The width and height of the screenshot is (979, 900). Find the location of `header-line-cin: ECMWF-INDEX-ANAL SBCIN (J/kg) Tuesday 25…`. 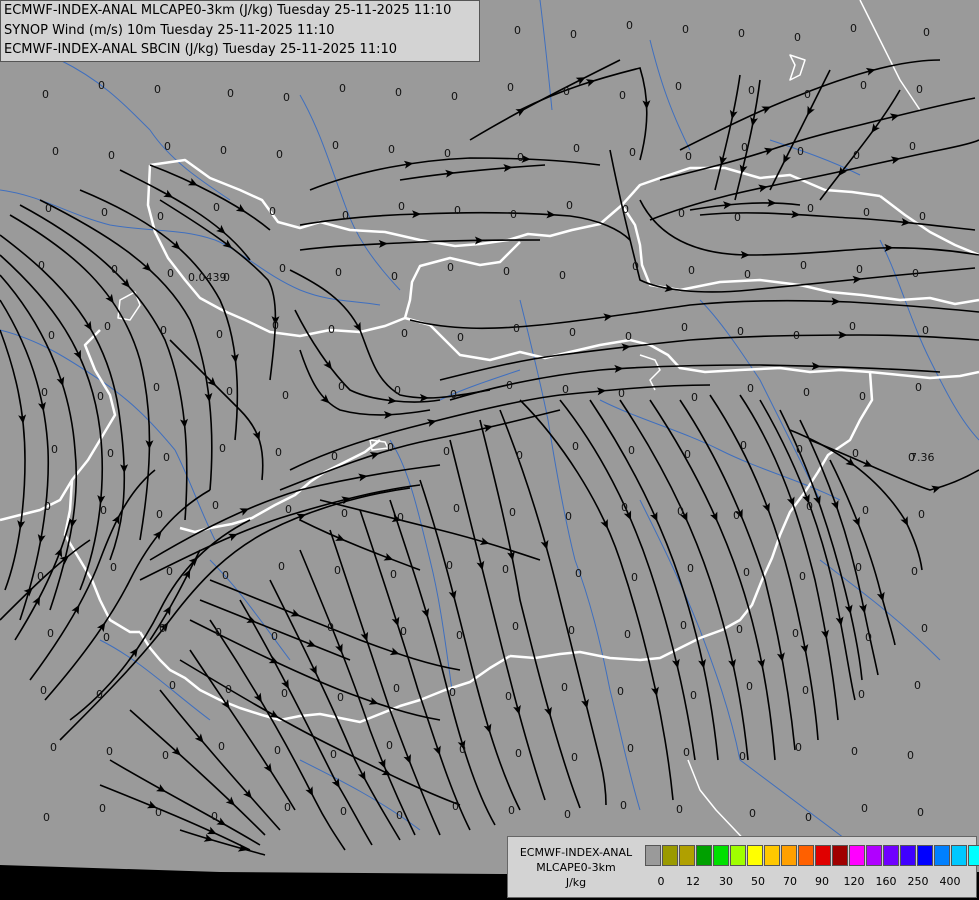

header-line-cin: ECMWF-INDEX-ANAL SBCIN (J/kg) Tuesday 25… is located at coordinates (201, 49).